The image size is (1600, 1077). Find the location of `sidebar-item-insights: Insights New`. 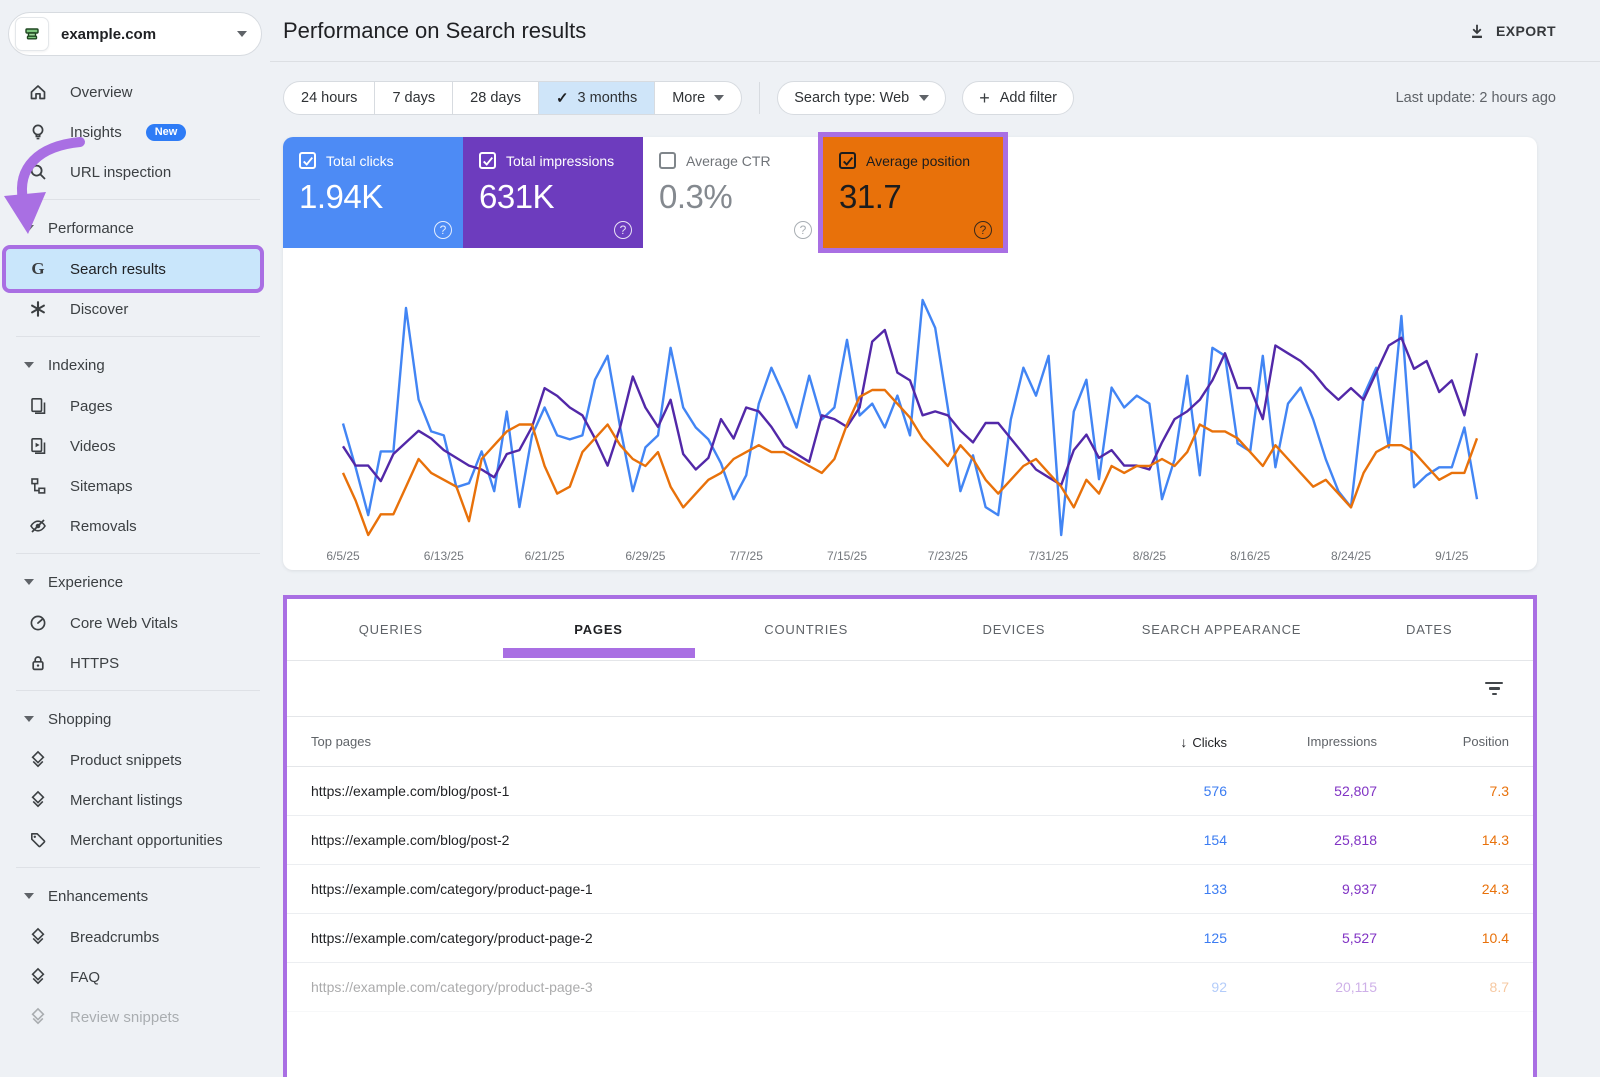

sidebar-item-insights: Insights New is located at coordinates (132, 132).